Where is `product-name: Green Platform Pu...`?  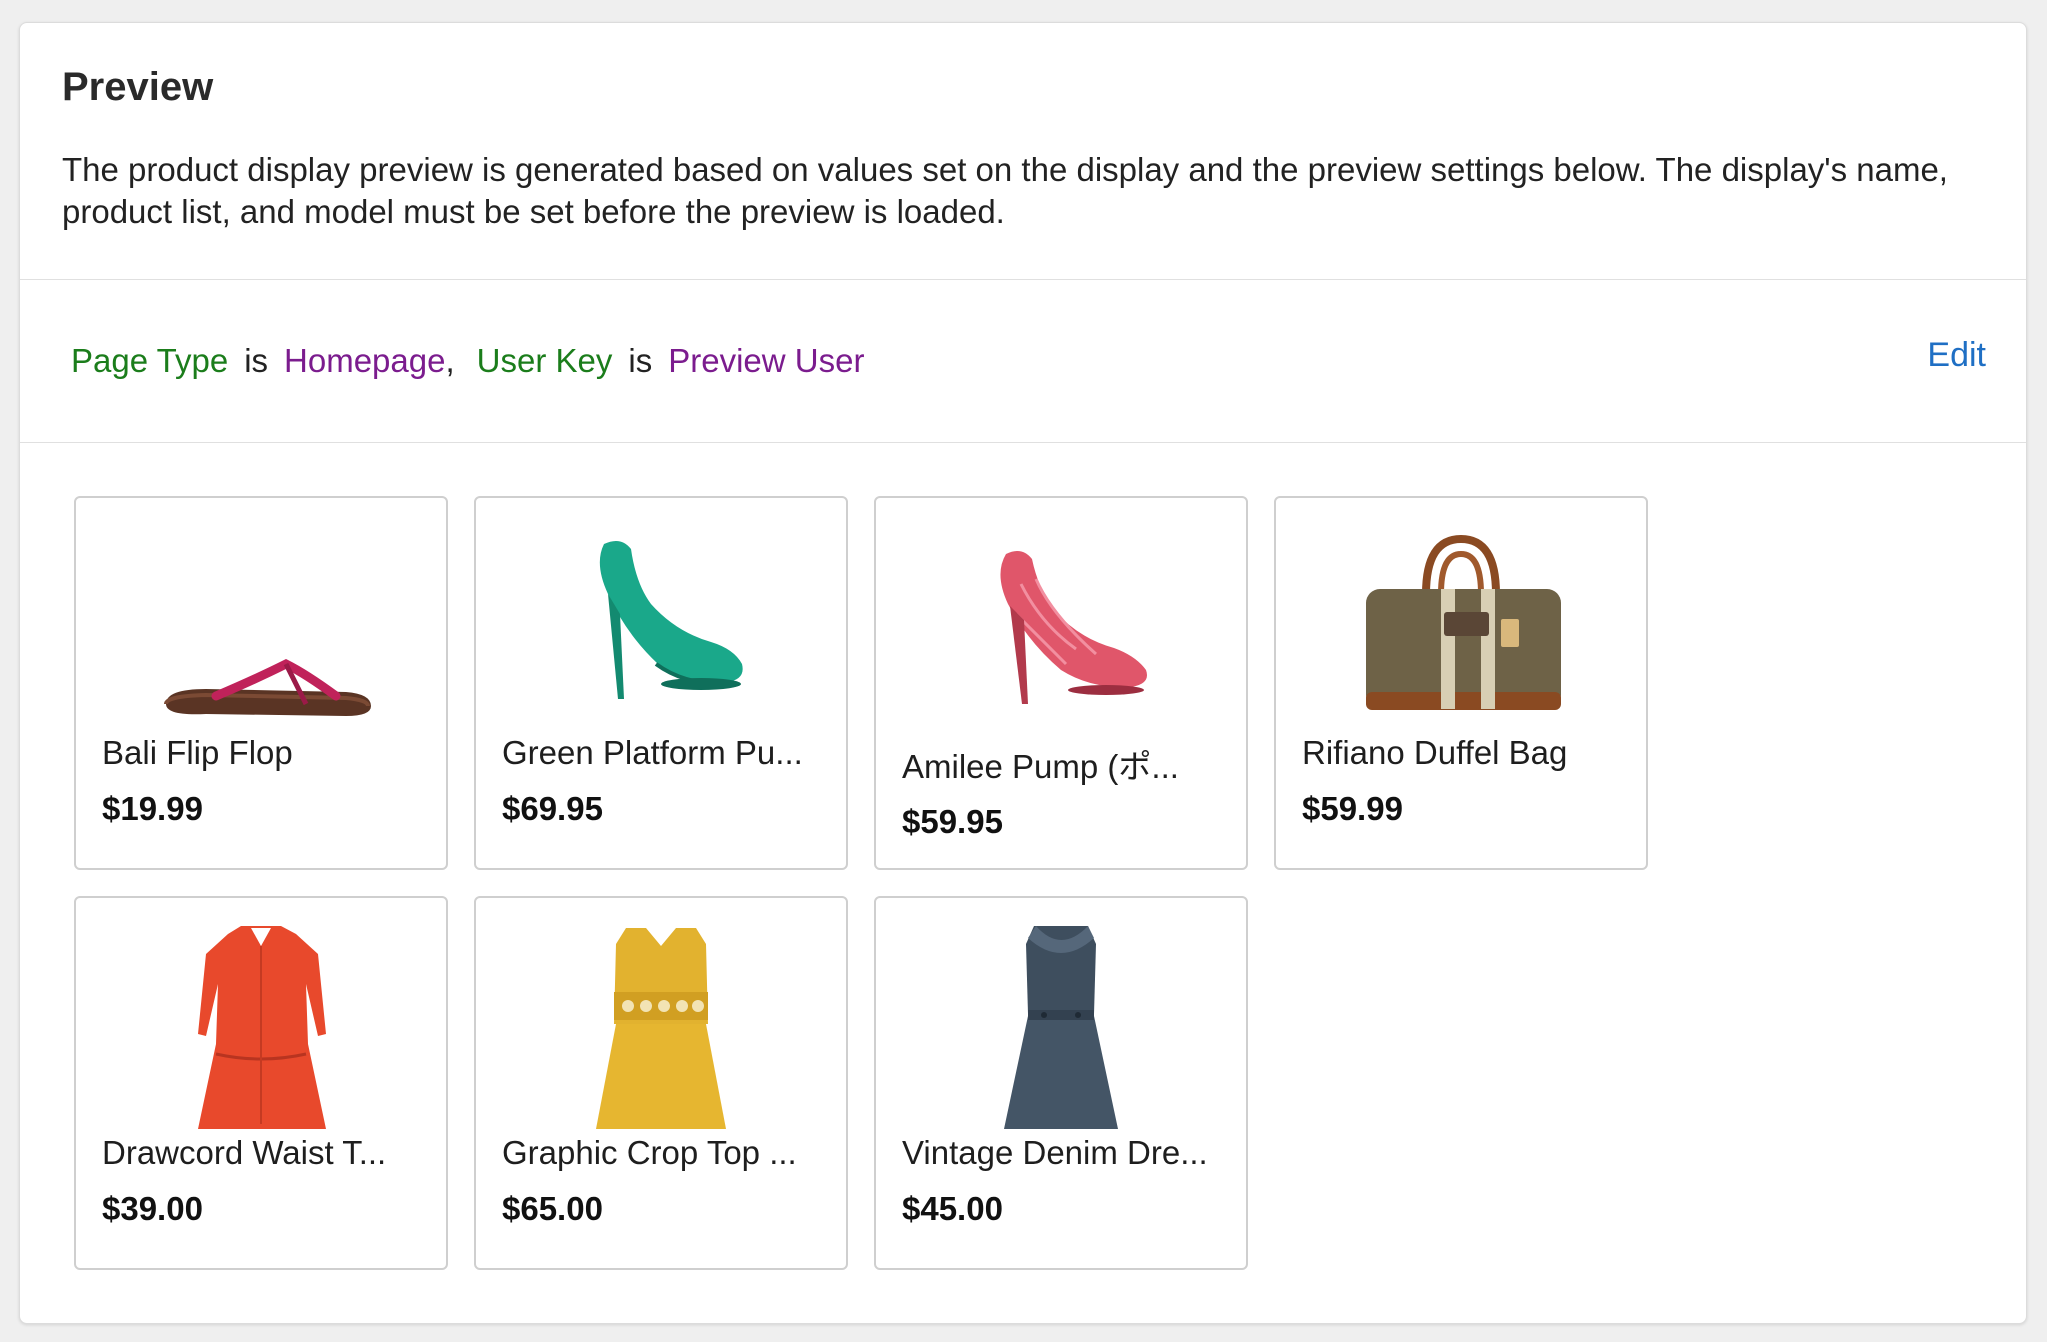 product-name: Green Platform Pu... is located at coordinates (652, 752).